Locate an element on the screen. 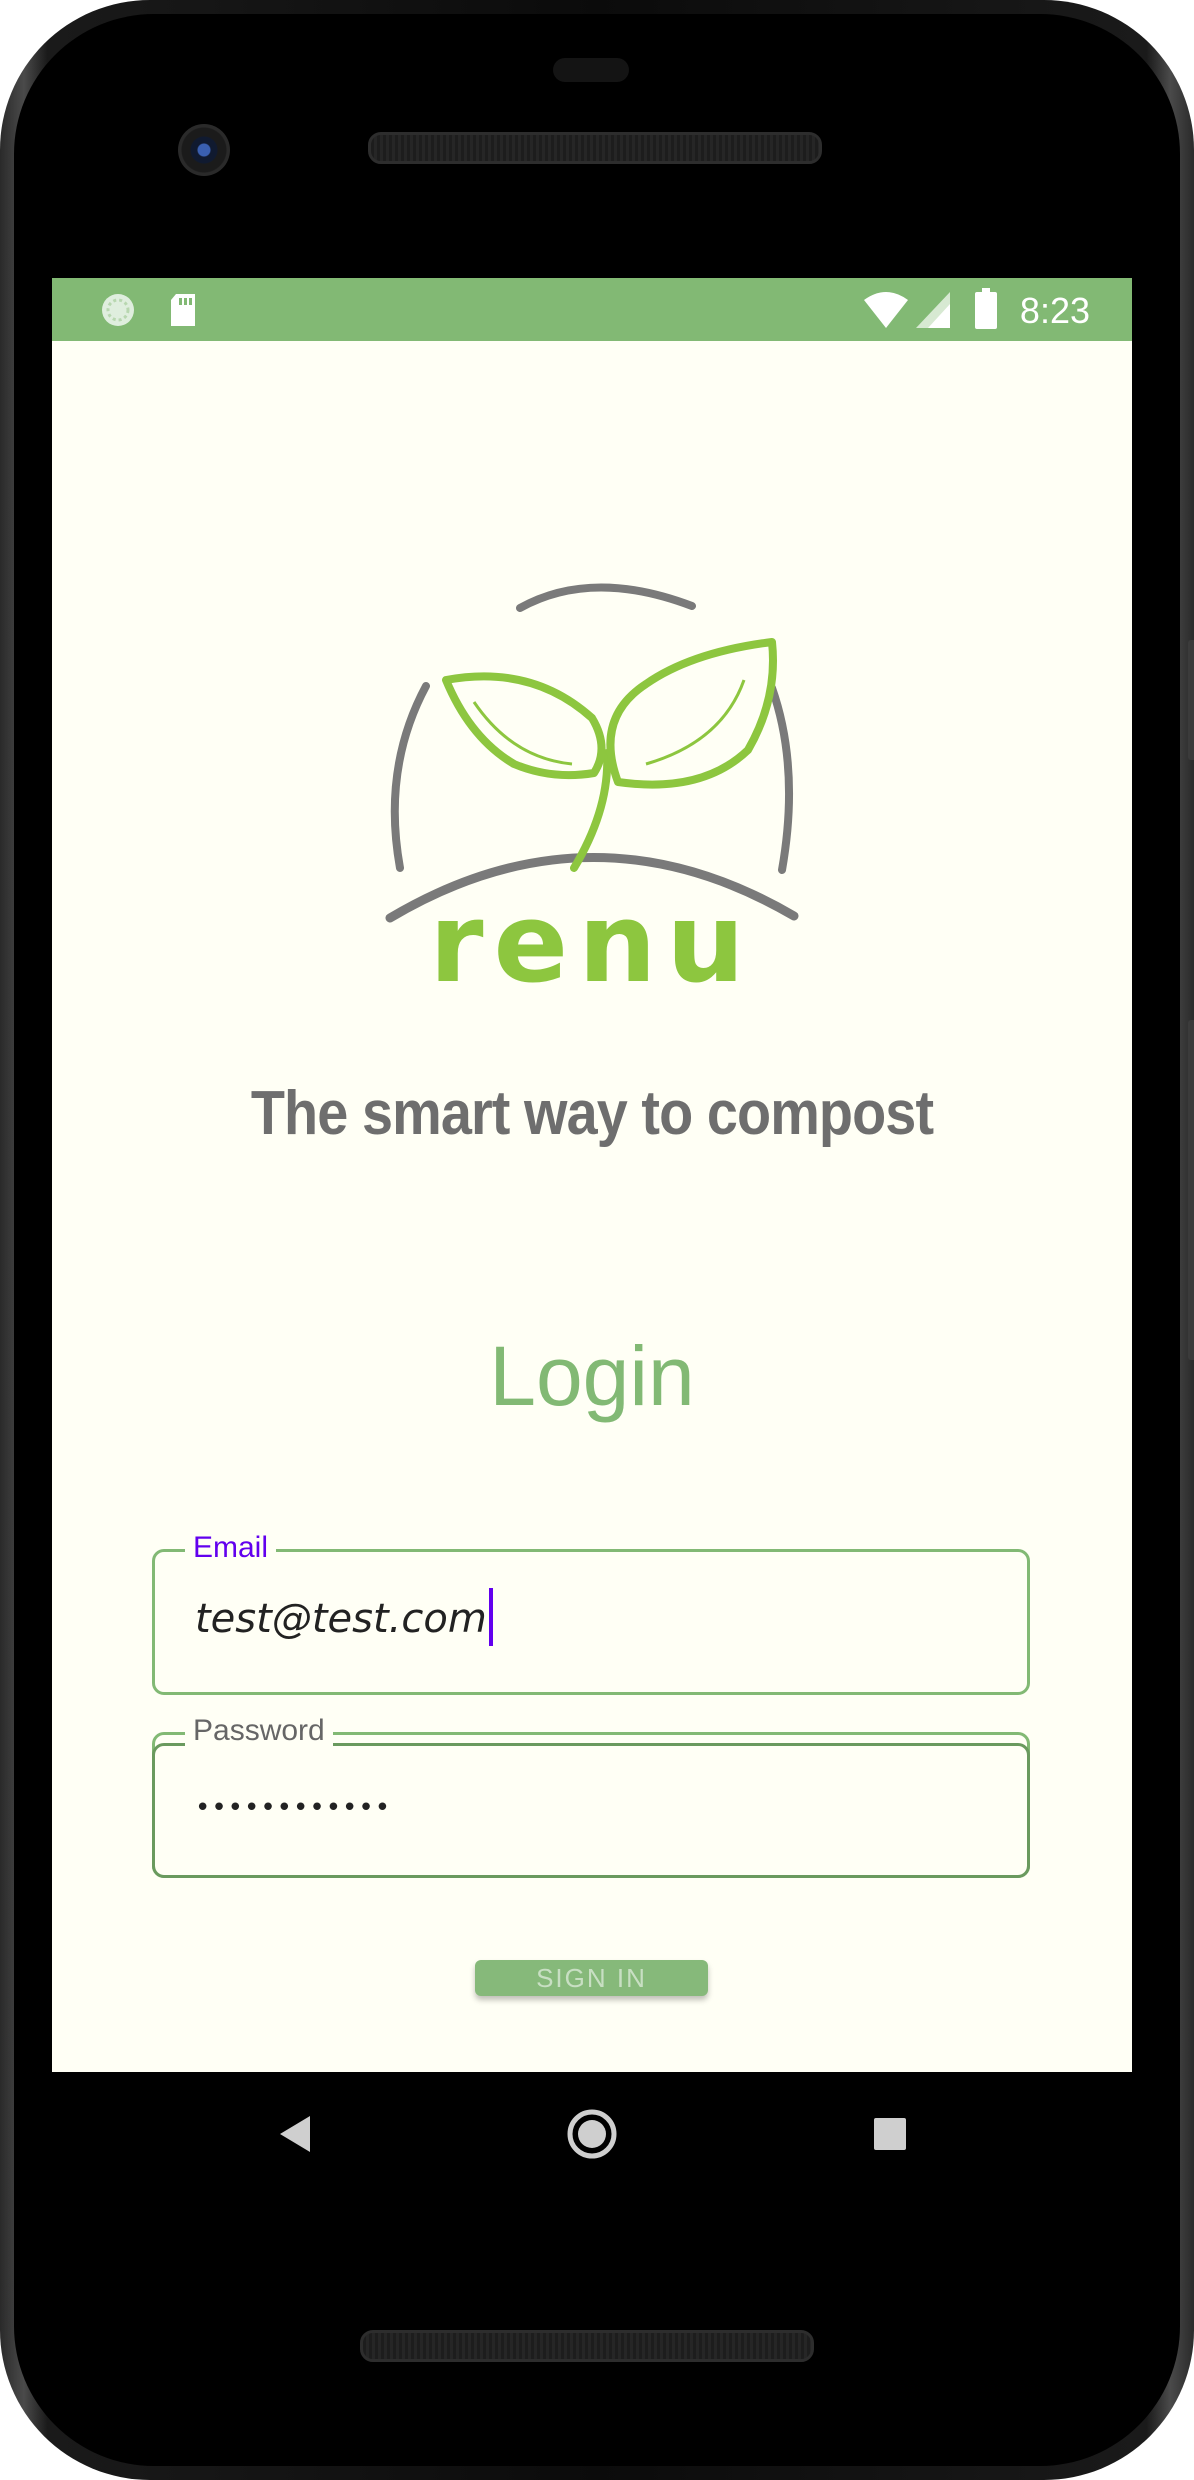 The height and width of the screenshot is (2480, 1194). volume-button is located at coordinates (1191, 1190).